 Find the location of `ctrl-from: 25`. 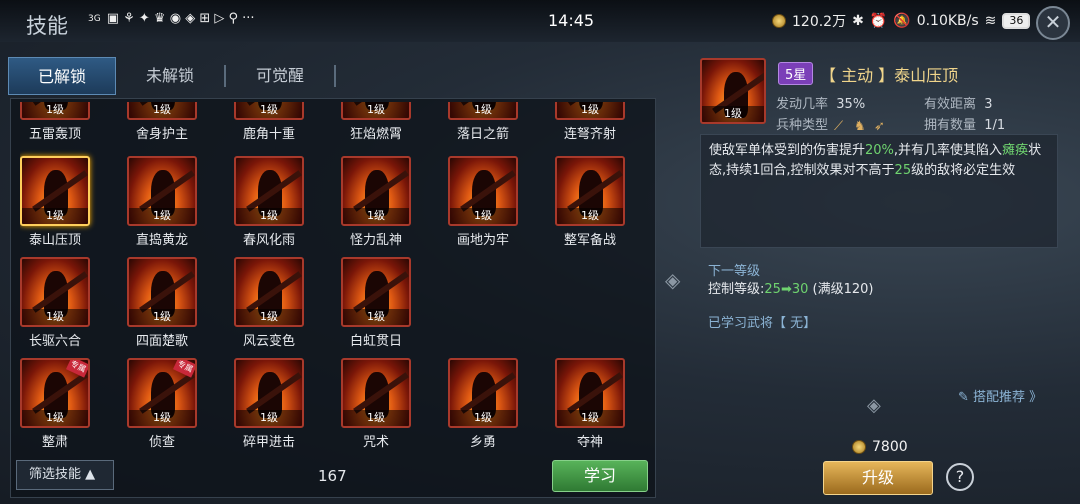

ctrl-from: 25 is located at coordinates (772, 289).